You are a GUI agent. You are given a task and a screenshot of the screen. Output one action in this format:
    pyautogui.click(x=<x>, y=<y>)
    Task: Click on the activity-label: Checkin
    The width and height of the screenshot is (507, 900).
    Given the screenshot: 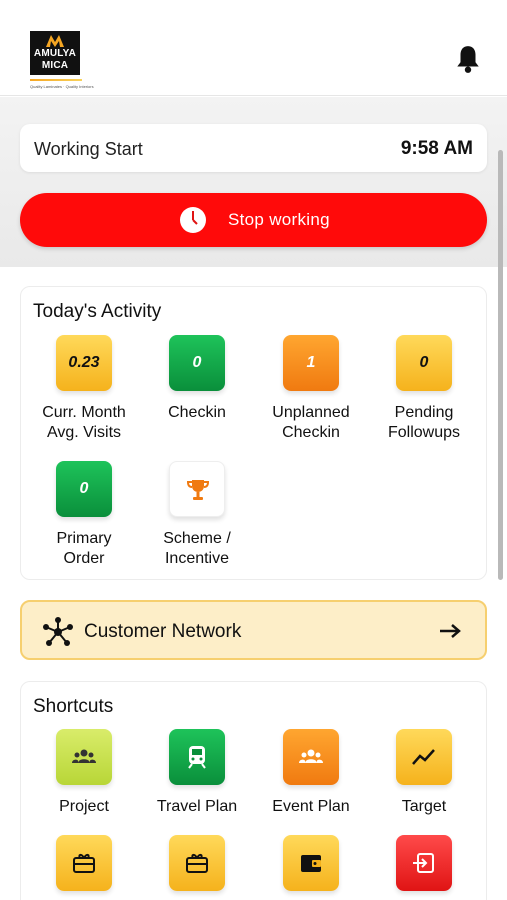 What is the action you would take?
    pyautogui.click(x=197, y=412)
    